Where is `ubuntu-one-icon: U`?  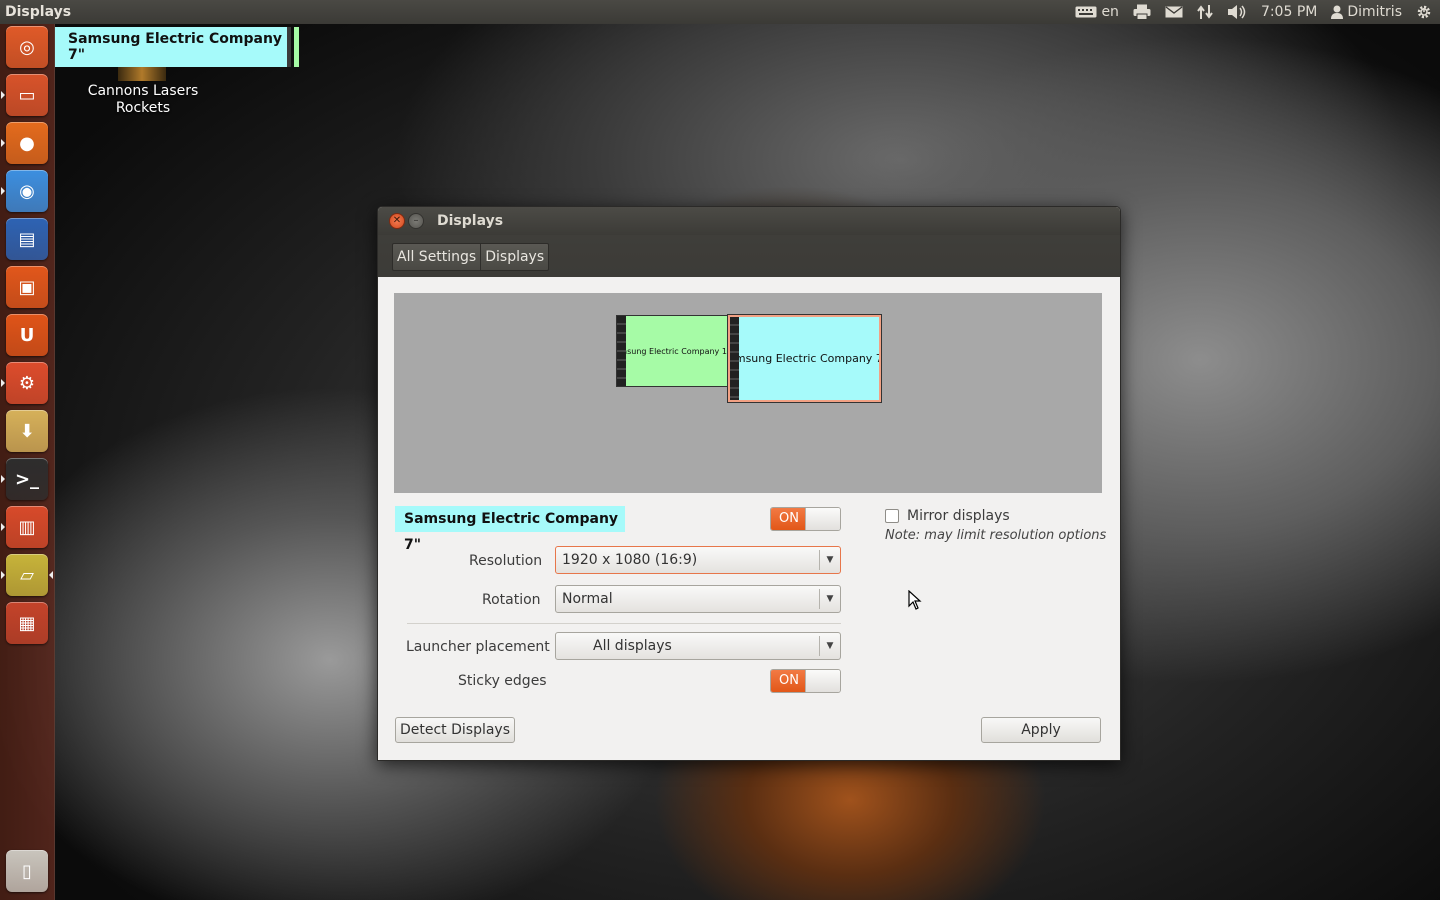
ubuntu-one-icon: U is located at coordinates (27, 335).